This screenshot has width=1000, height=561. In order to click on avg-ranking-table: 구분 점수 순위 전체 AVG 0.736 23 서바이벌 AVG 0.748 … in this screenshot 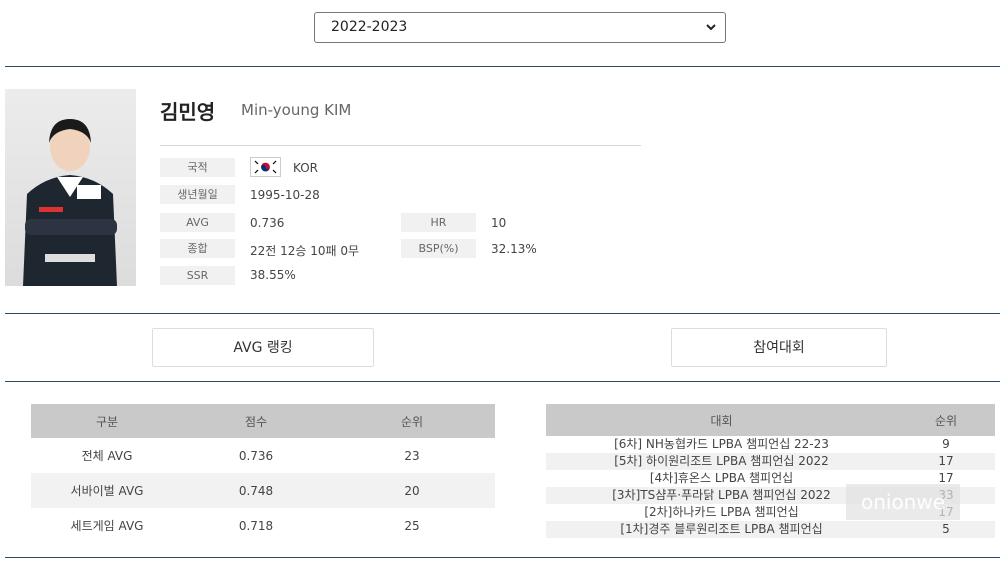, I will do `click(263, 473)`.